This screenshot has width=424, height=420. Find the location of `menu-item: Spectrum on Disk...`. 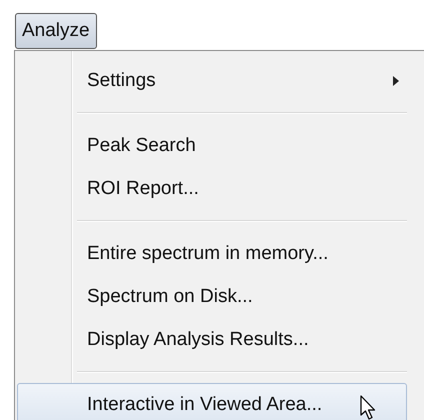

menu-item: Spectrum on Disk... is located at coordinates (212, 296).